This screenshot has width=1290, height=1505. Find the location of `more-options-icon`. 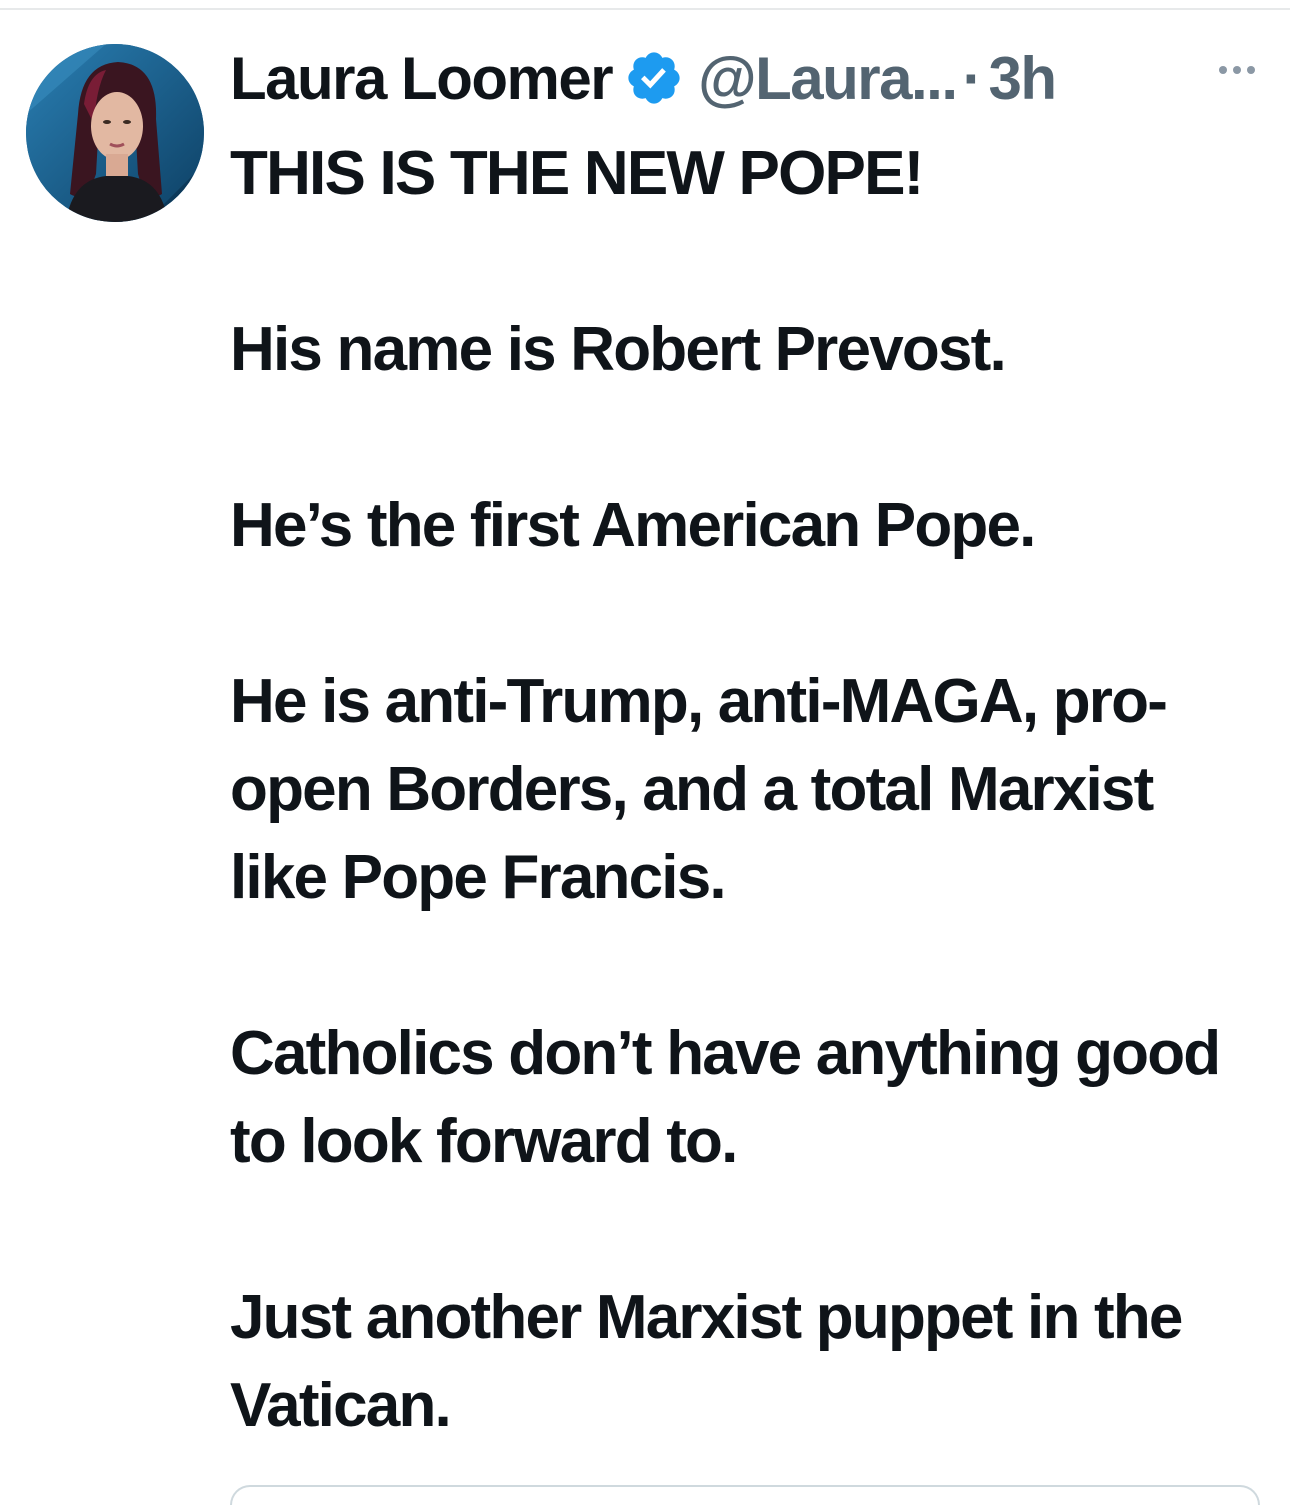

more-options-icon is located at coordinates (1237, 70).